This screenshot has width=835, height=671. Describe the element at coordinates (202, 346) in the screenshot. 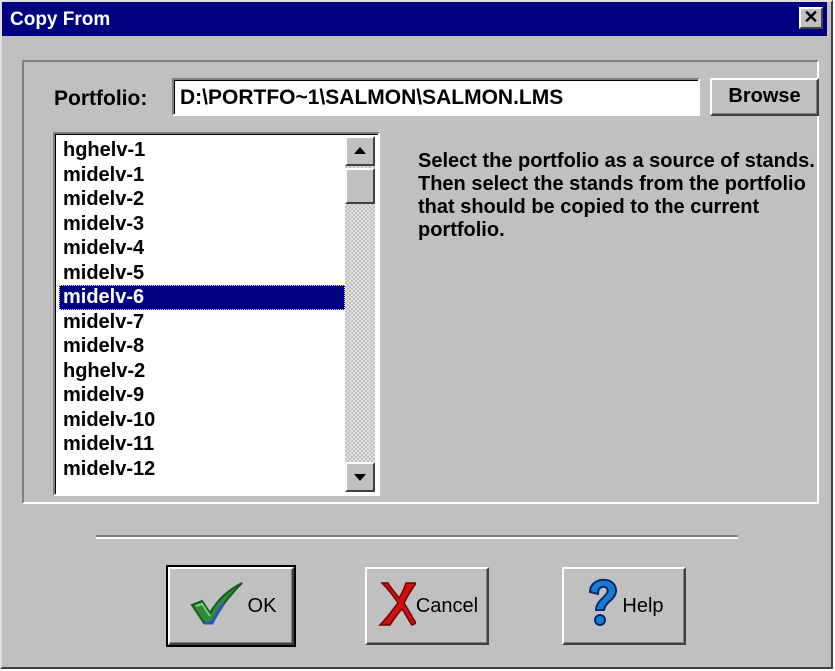

I see `stand-list-item: midelv-8` at that location.